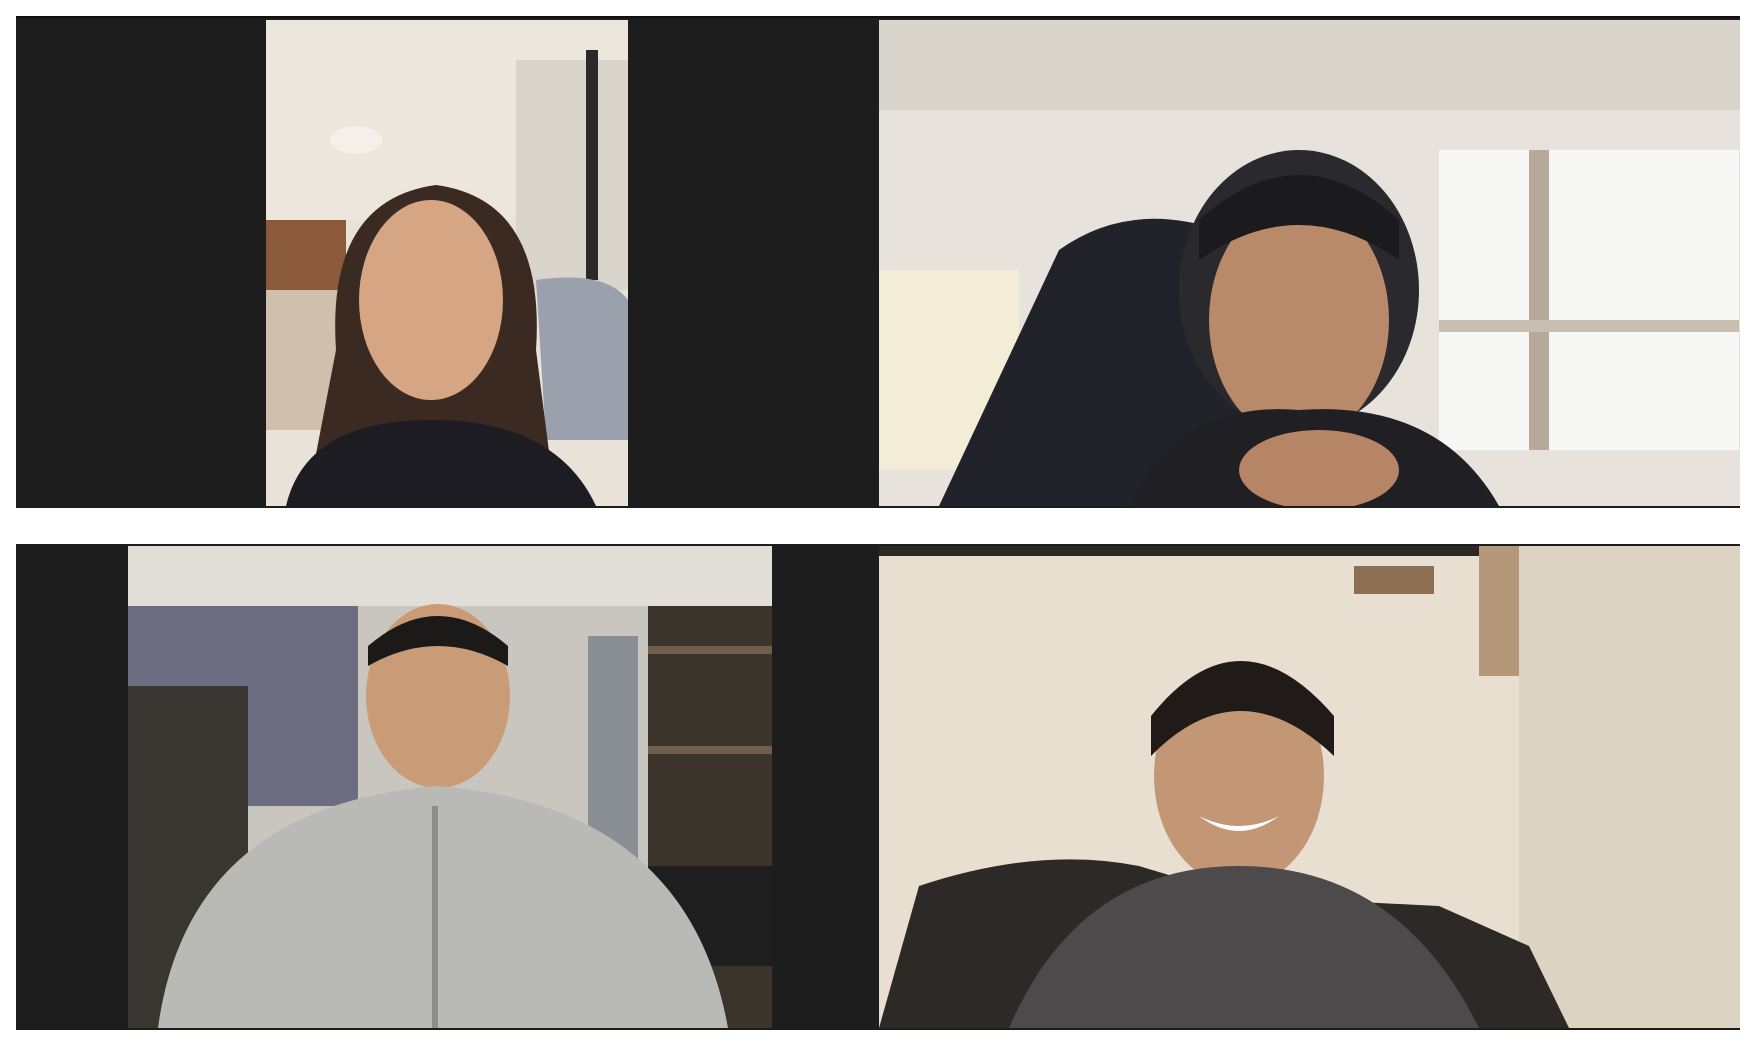 The height and width of the screenshot is (1052, 1754). I want to click on participant-video-feed, so click(447, 263).